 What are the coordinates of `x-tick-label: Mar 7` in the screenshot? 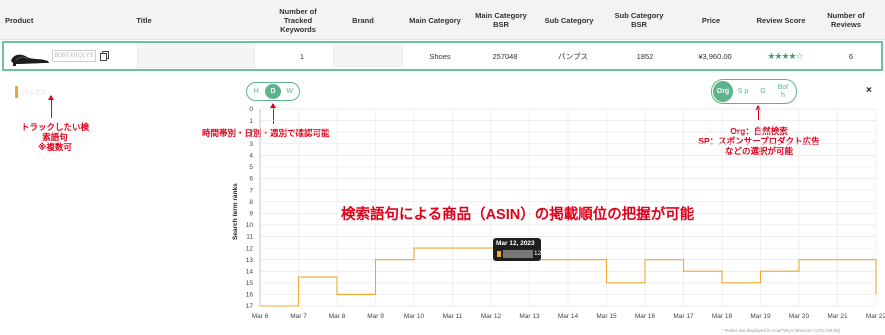 It's located at (298, 316).